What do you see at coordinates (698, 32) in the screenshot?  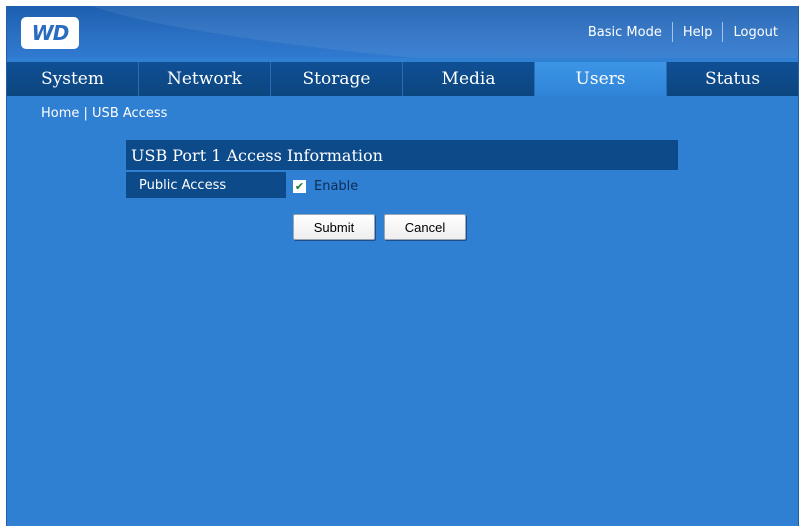 I see `help-link: Help` at bounding box center [698, 32].